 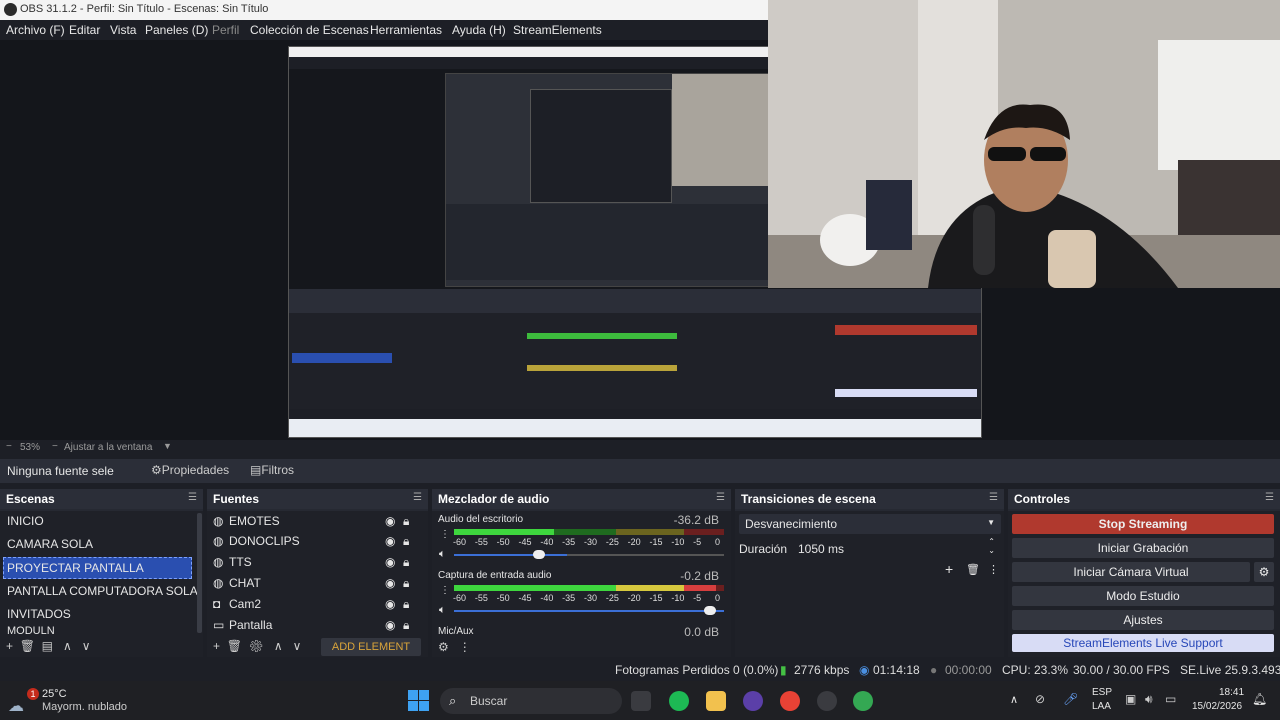 What do you see at coordinates (256, 646) in the screenshot?
I see `gear-icon: ⚙` at bounding box center [256, 646].